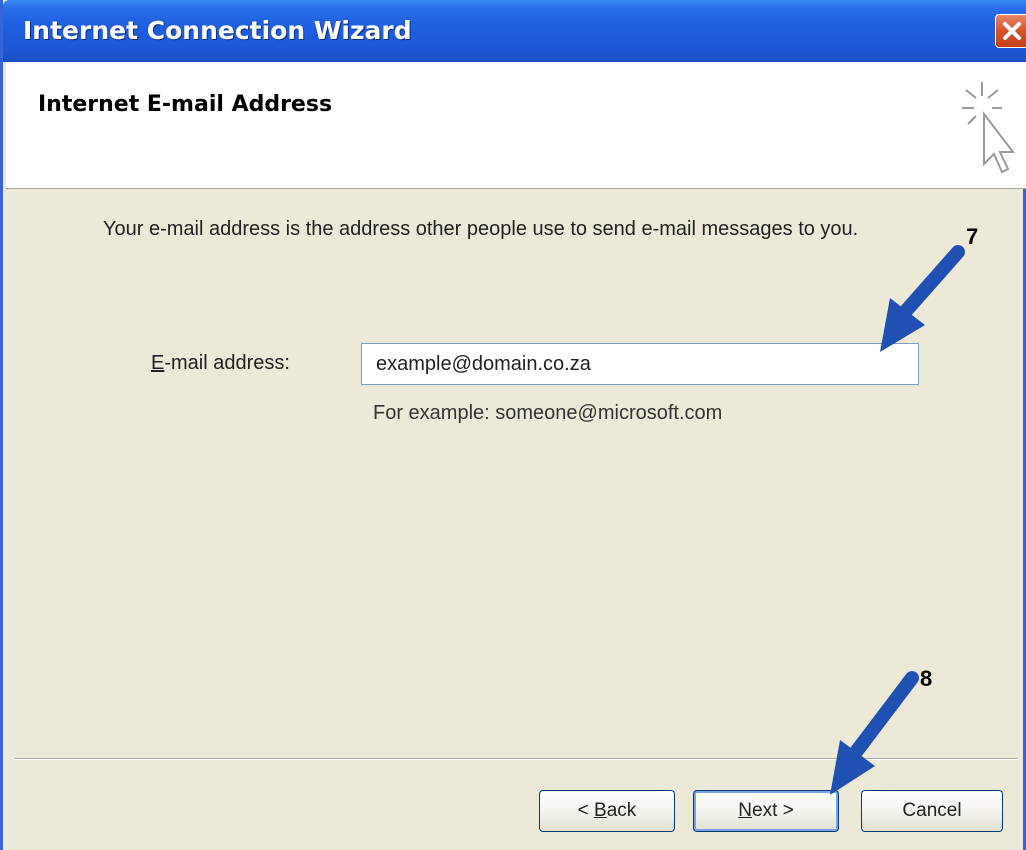 Image resolution: width=1026 pixels, height=850 pixels. I want to click on next-label: ext >, so click(773, 810).